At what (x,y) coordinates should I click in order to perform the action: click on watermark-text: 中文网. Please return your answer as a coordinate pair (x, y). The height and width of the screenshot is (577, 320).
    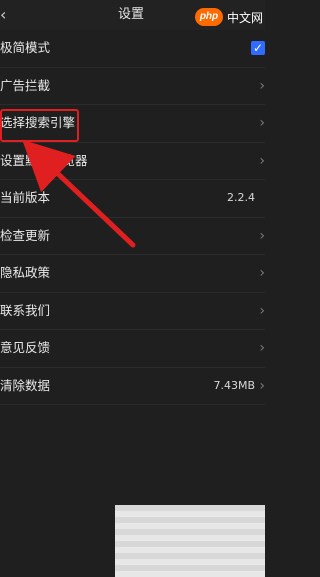
    Looking at the image, I should click on (244, 17).